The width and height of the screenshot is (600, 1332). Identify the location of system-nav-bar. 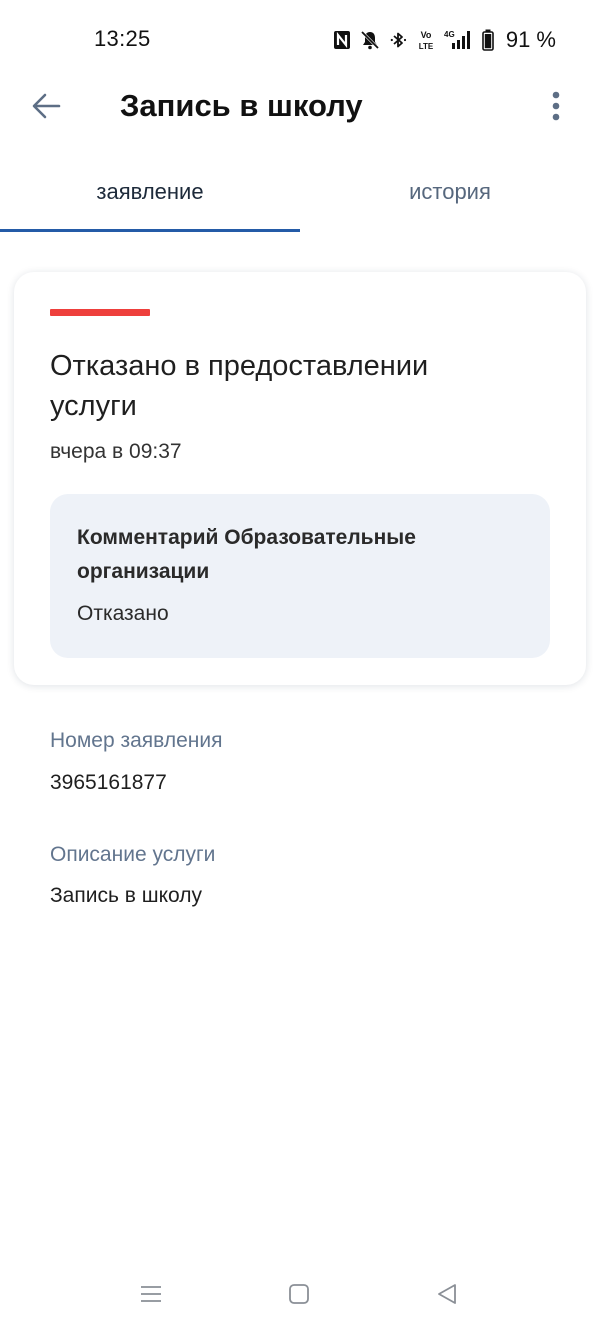
(300, 1296).